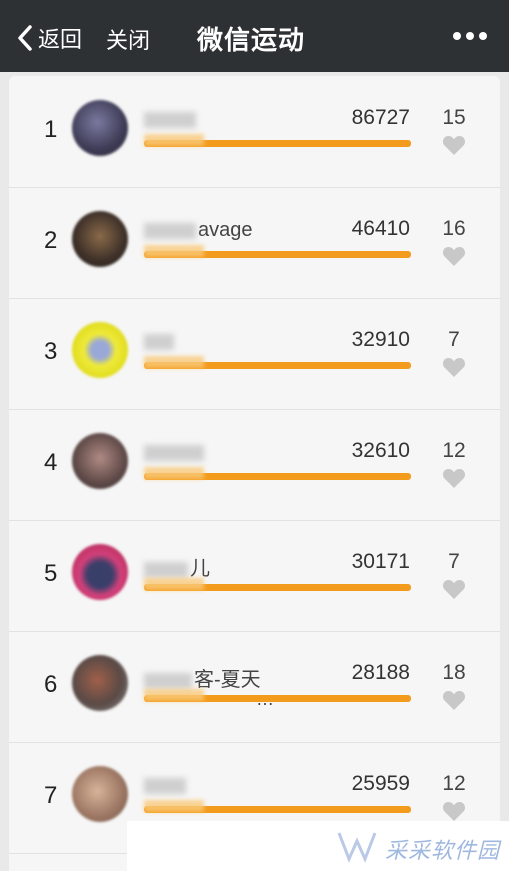  What do you see at coordinates (51, 462) in the screenshot?
I see `rank-number: 4` at bounding box center [51, 462].